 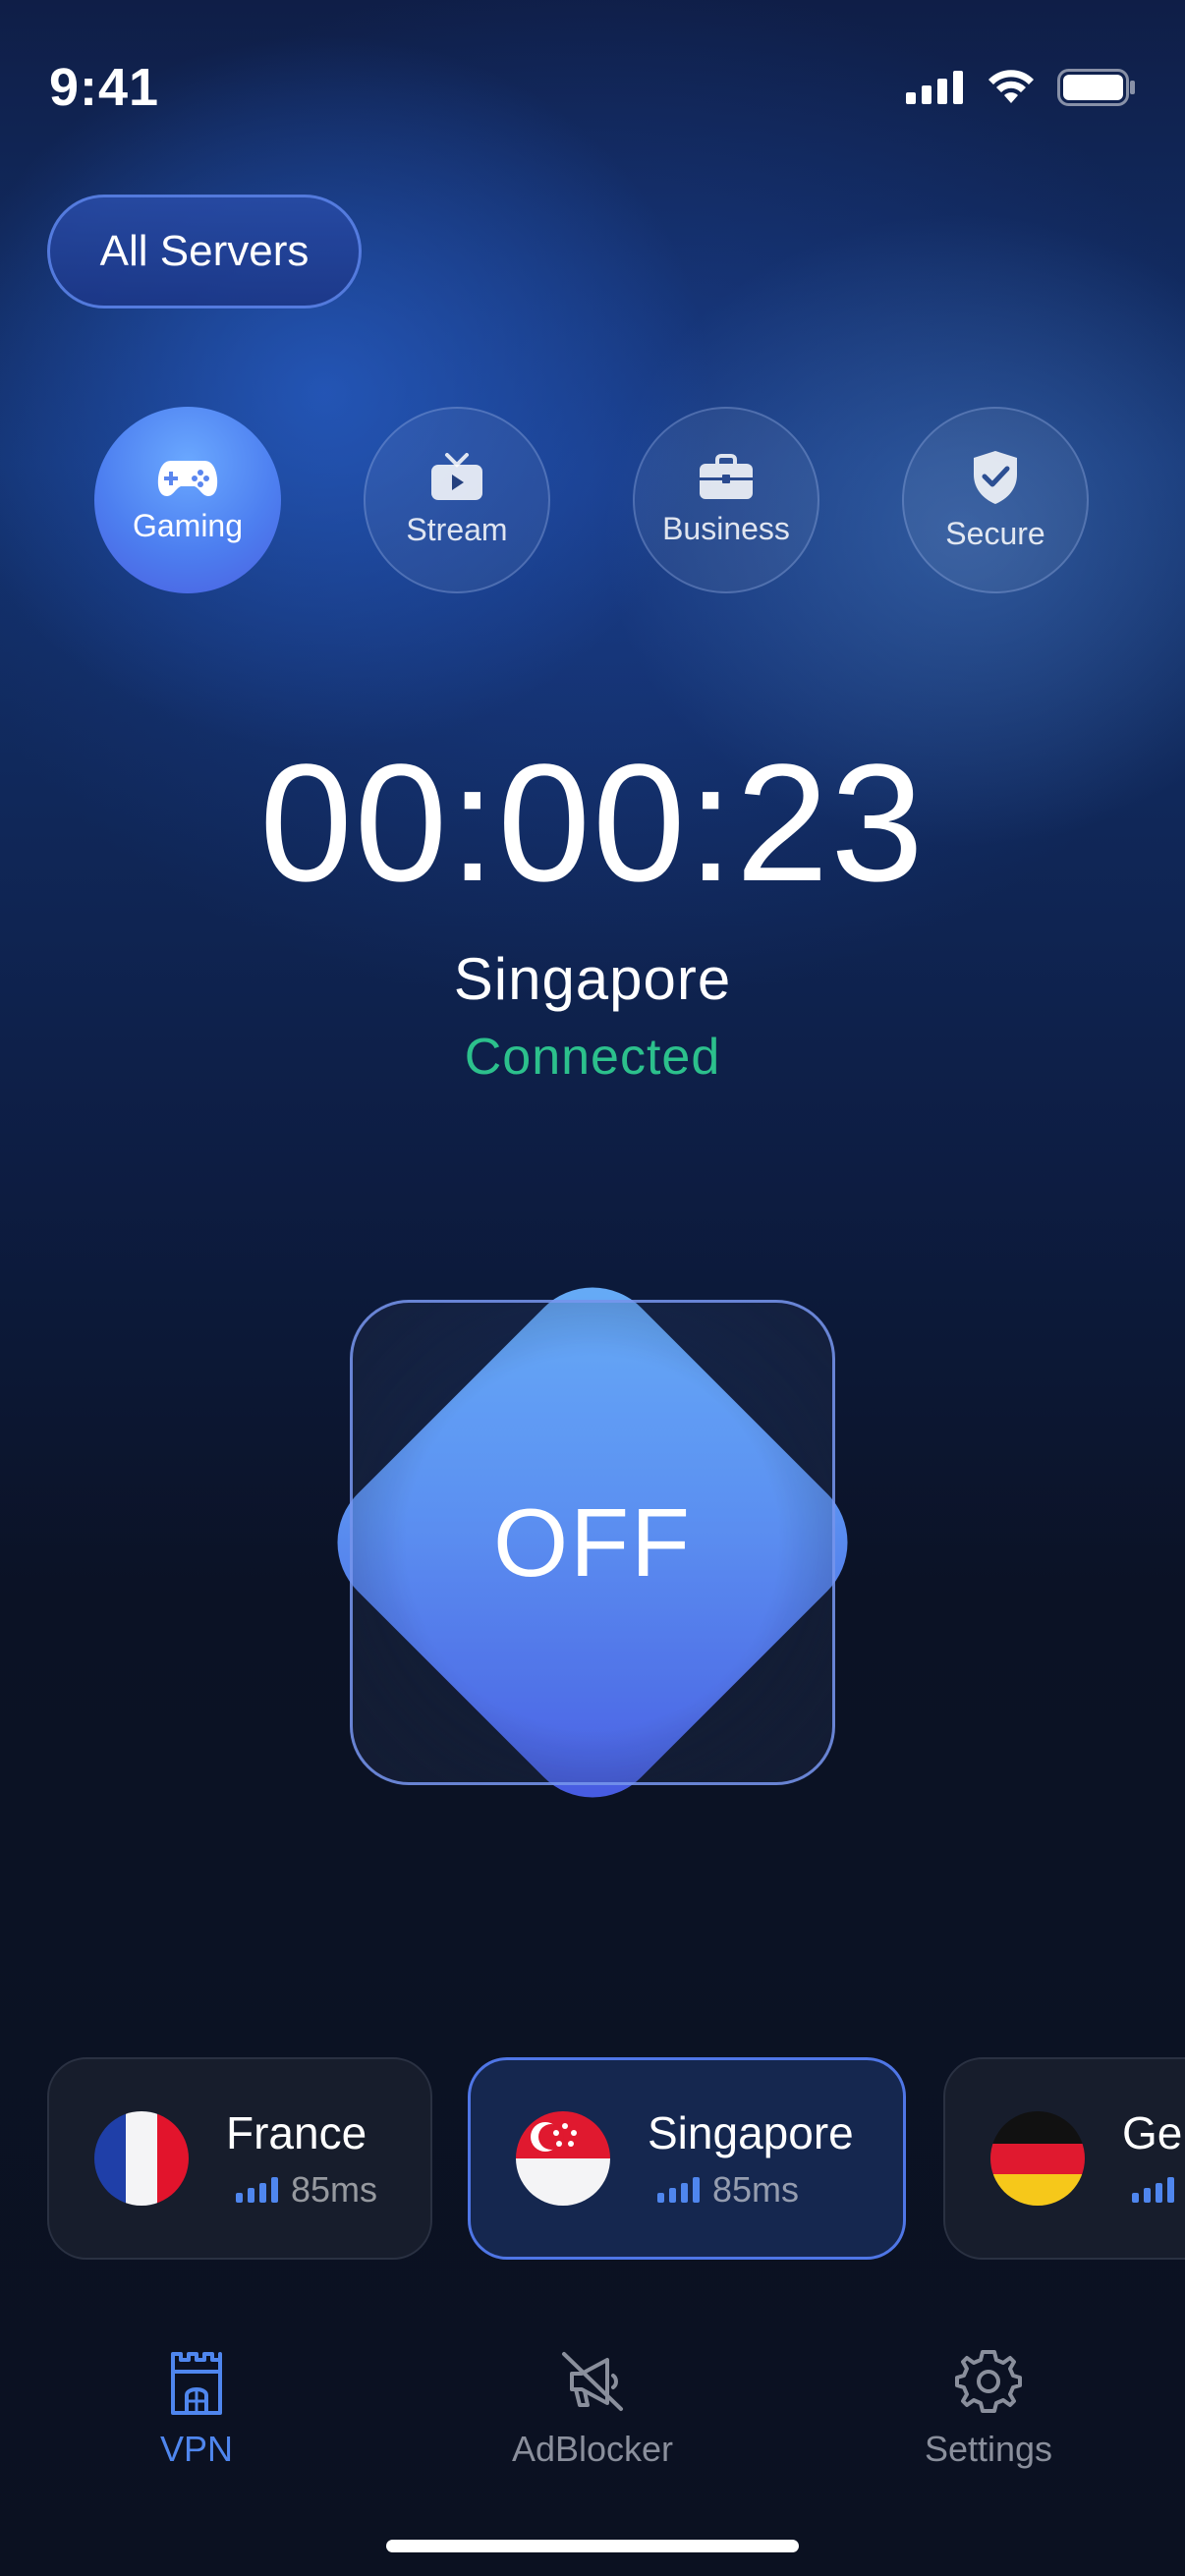 I want to click on server-card-singapore: Singapore 85ms, so click(x=687, y=2158).